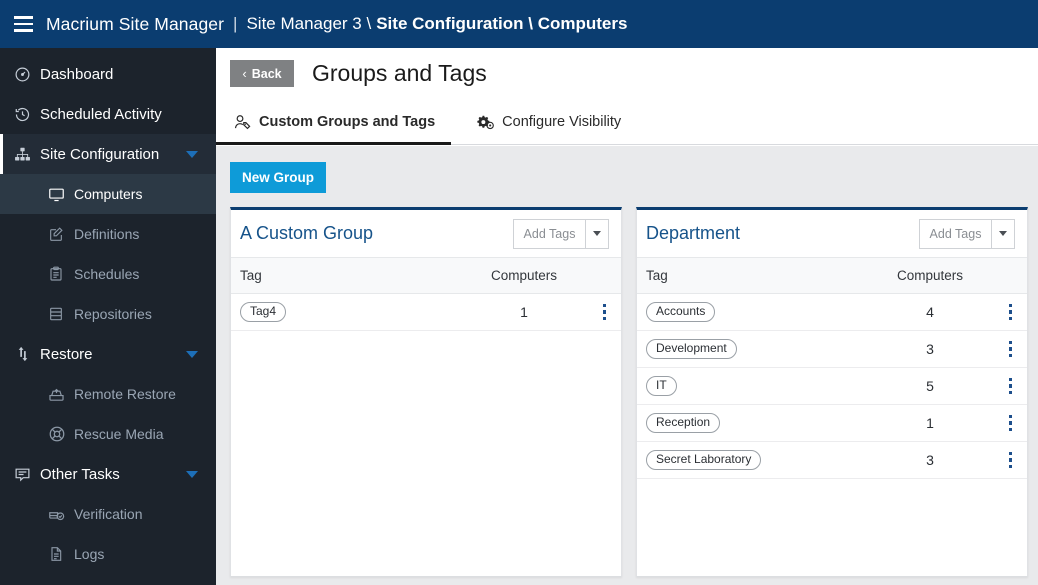  I want to click on sidebar-item-verification: Verification, so click(108, 514).